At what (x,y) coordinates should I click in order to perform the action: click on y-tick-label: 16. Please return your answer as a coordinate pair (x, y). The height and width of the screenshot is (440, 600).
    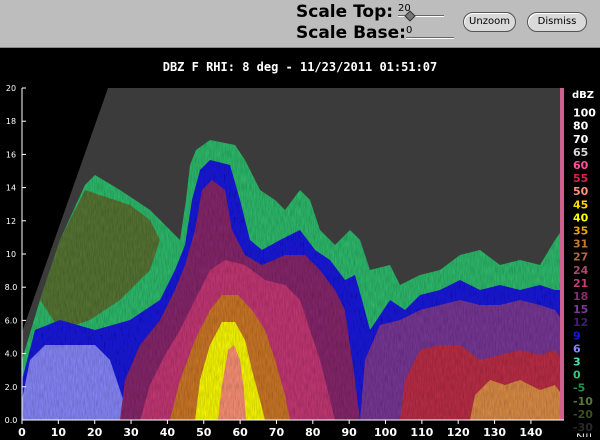
    Looking at the image, I should click on (11, 154).